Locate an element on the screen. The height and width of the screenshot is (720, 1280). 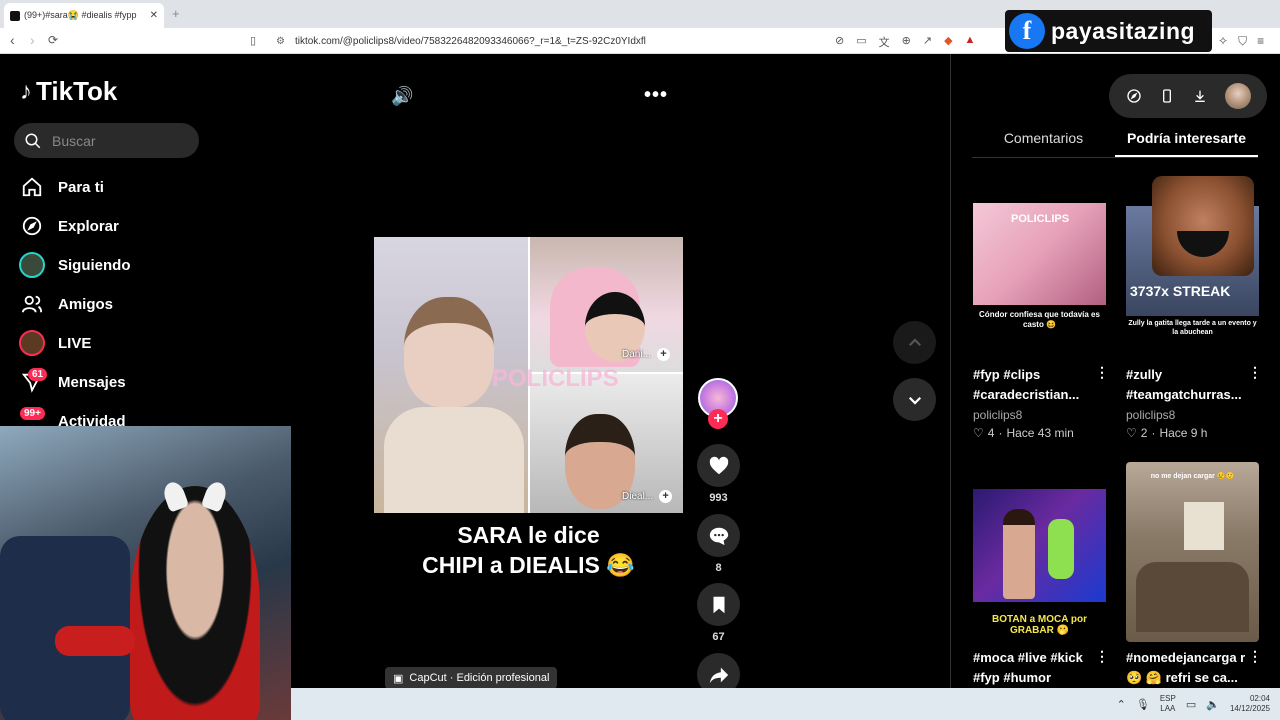
video-tag-bottom: Dieal... + is located at coordinates (647, 496).